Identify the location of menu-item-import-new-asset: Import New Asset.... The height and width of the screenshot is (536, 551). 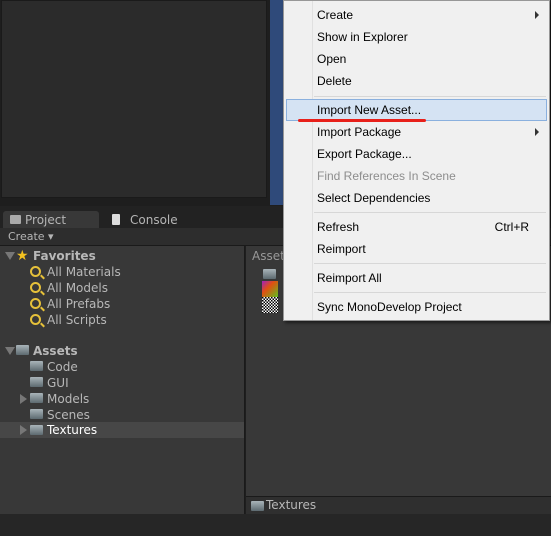
(431, 110).